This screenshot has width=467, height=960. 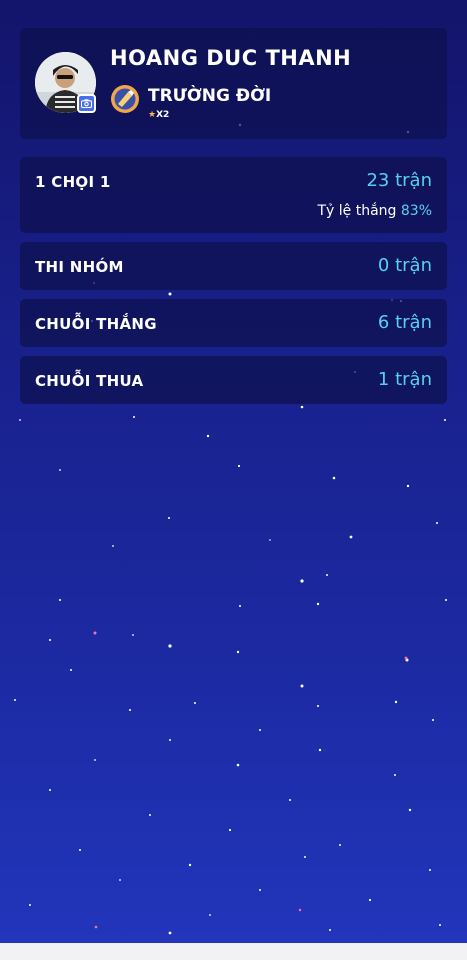 I want to click on rank-stars: ★X2, so click(x=158, y=115).